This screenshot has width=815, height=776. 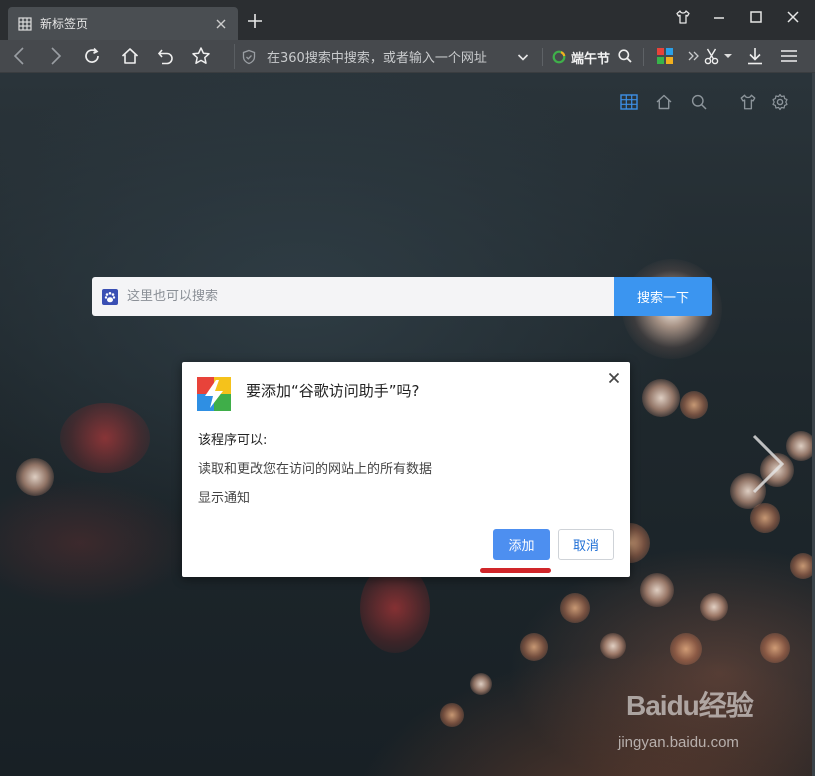 I want to click on add-button: 添加, so click(x=521, y=544).